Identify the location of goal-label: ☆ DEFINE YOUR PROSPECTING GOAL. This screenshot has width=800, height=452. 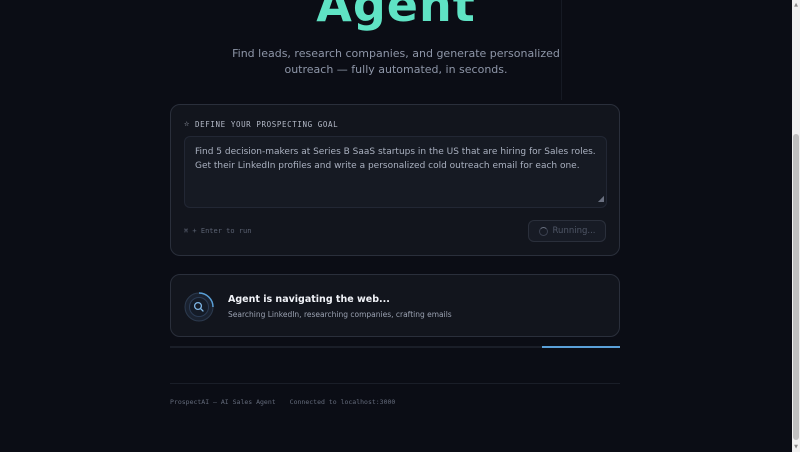
(261, 124).